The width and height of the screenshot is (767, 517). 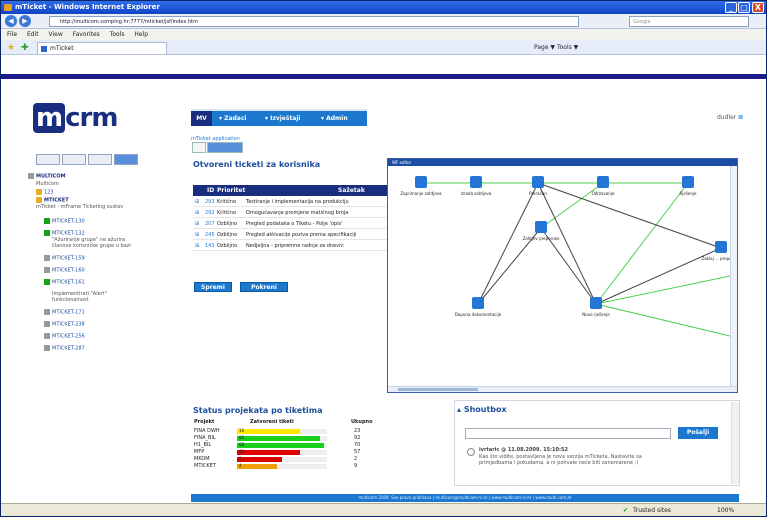 What do you see at coordinates (438, 389) in the screenshot?
I see `workflow-hscroll-thumb` at bounding box center [438, 389].